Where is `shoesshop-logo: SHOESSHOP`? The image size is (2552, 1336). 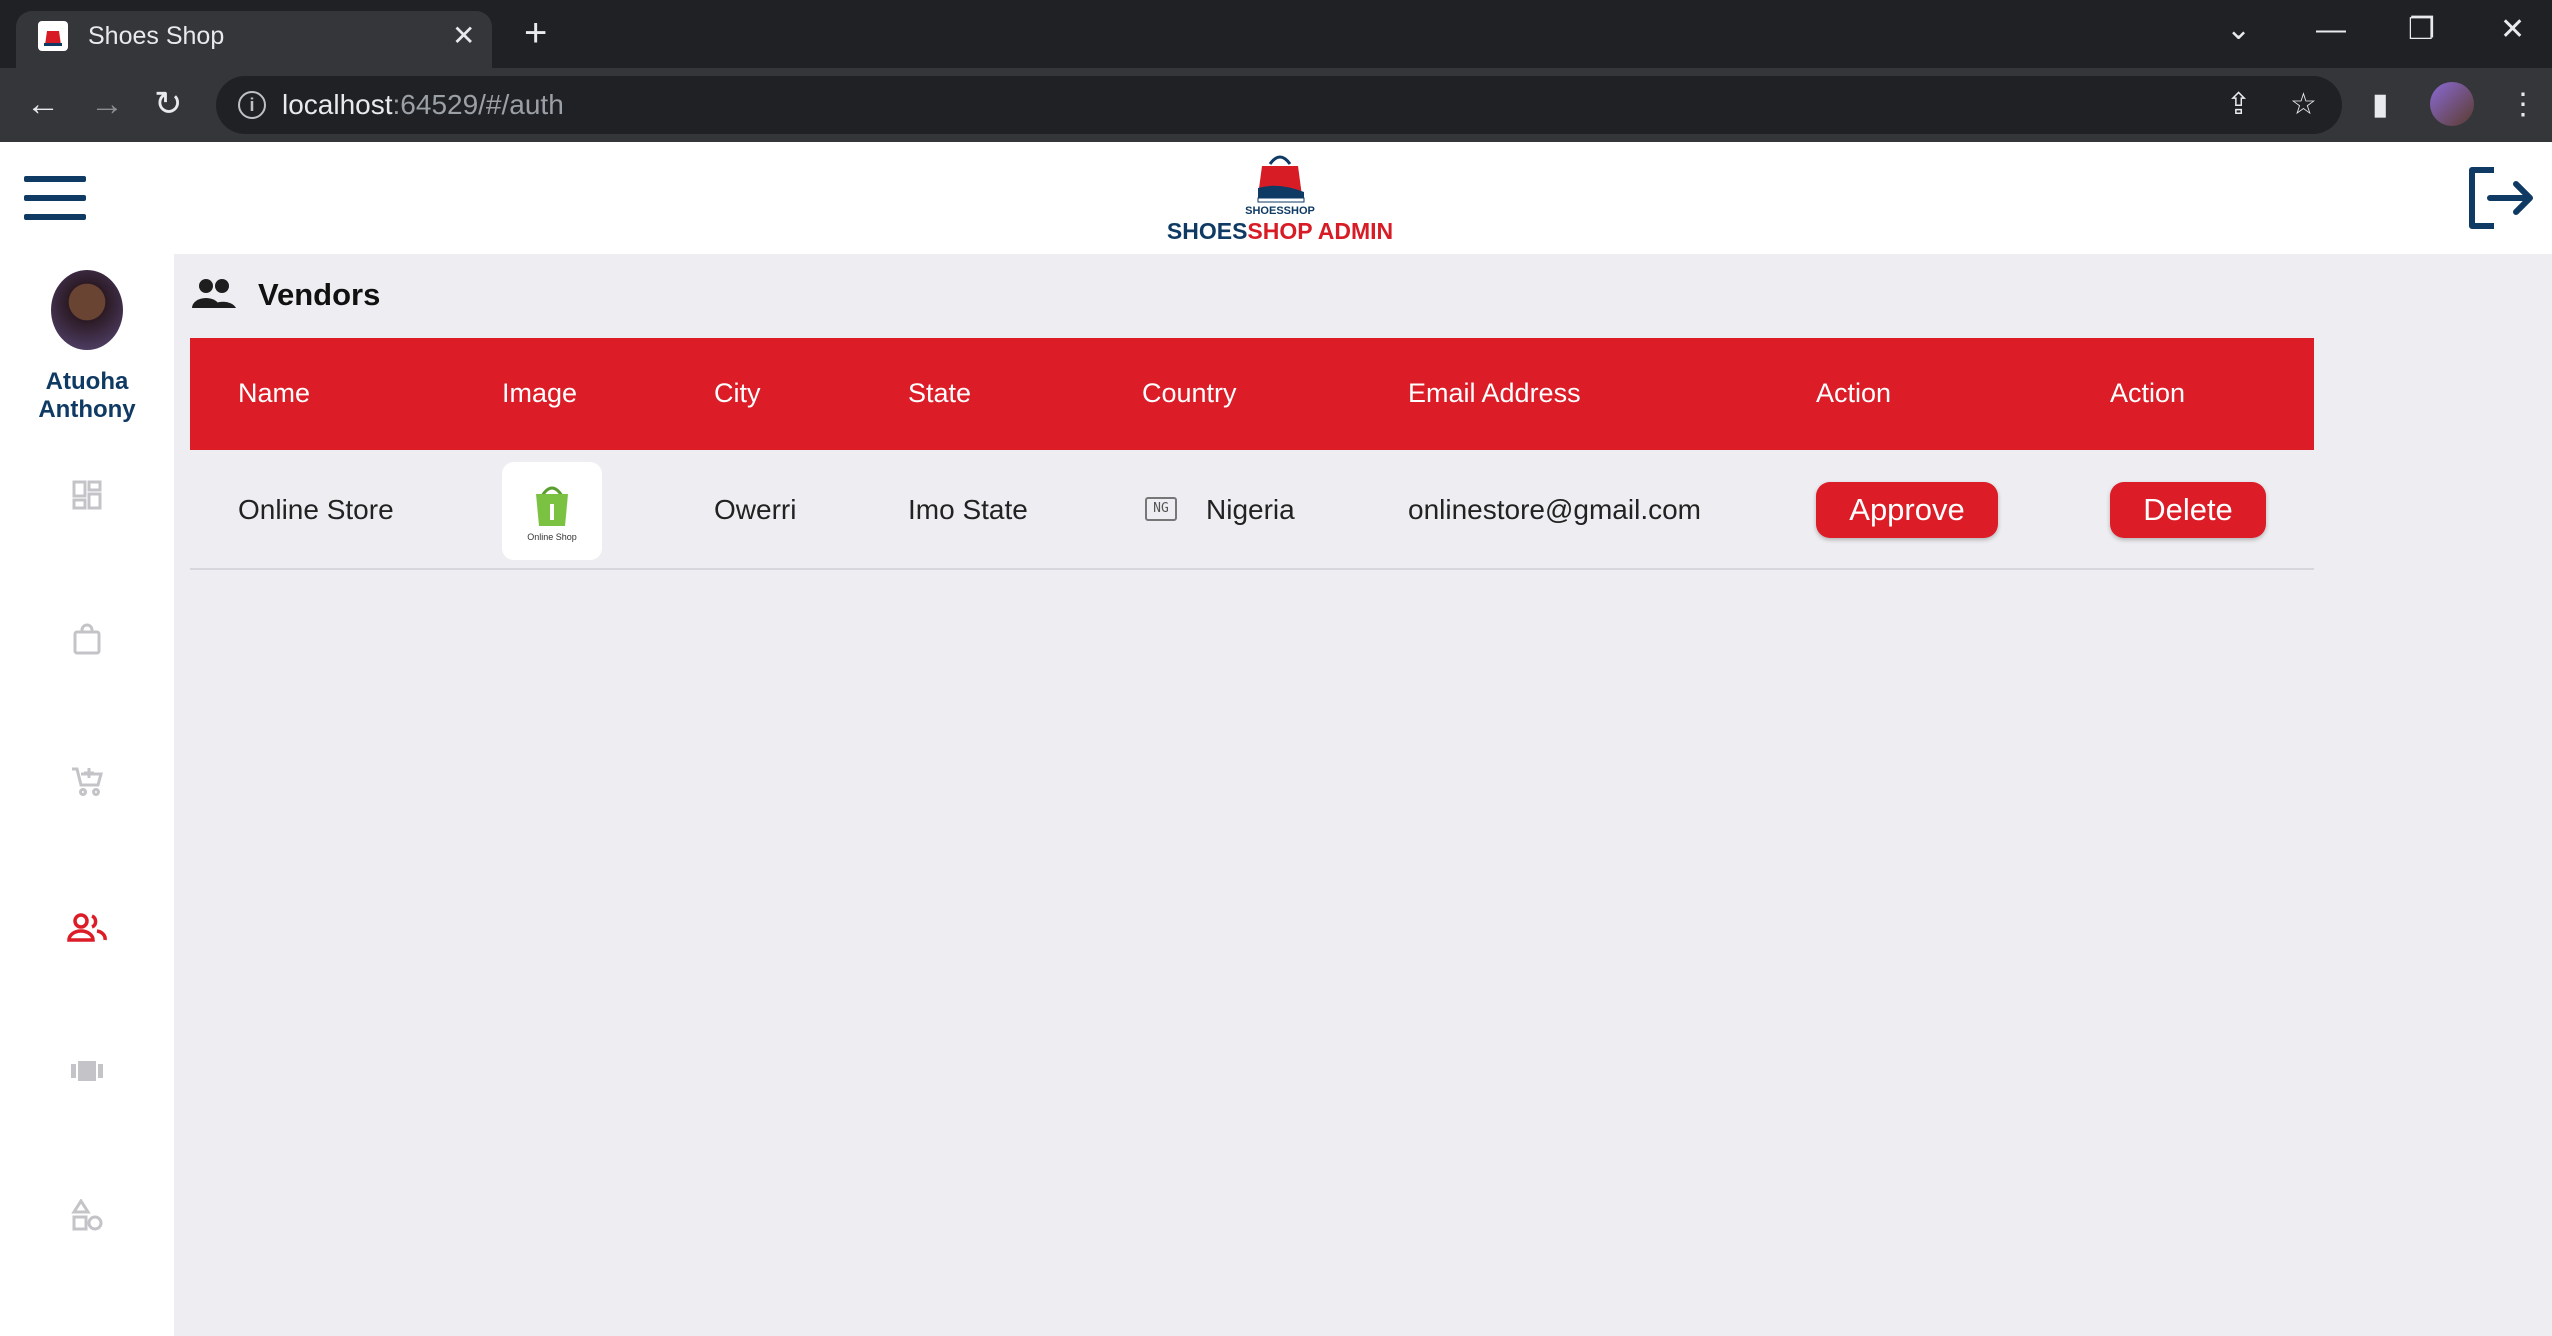
shoesshop-logo: SHOESSHOP is located at coordinates (1280, 183).